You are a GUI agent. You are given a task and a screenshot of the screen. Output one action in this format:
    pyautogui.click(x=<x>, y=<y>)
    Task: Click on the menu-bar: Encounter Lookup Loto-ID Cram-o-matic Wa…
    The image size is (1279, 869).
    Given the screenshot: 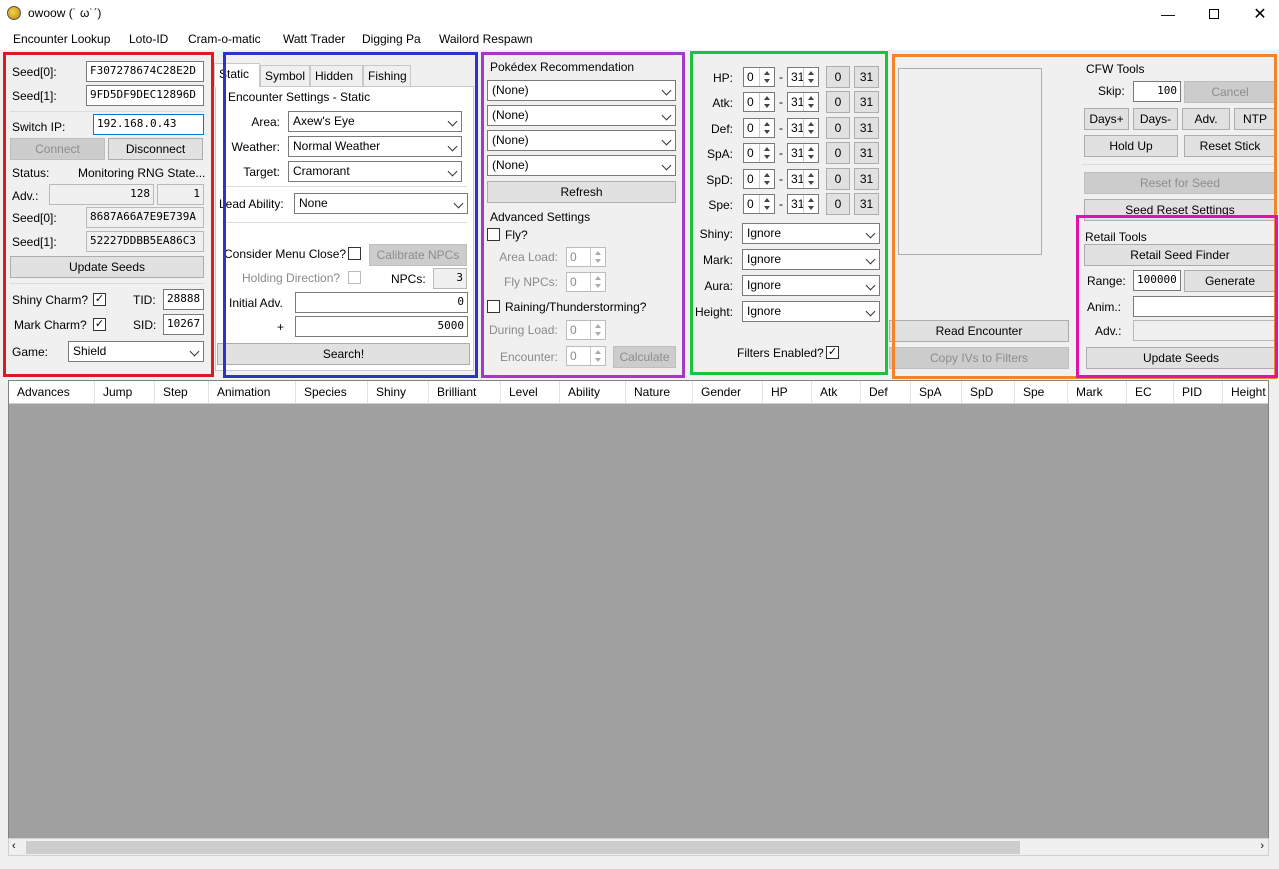 What is the action you would take?
    pyautogui.click(x=639, y=39)
    